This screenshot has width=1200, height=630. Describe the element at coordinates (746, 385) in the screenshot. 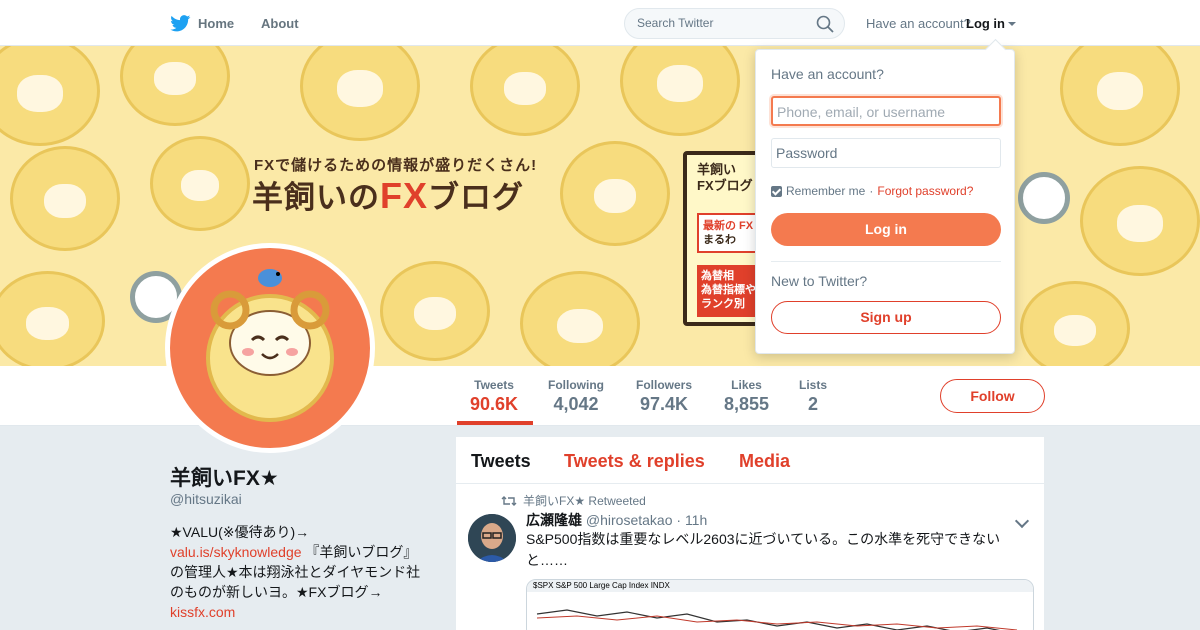

I see `stat-label: Likes` at that location.